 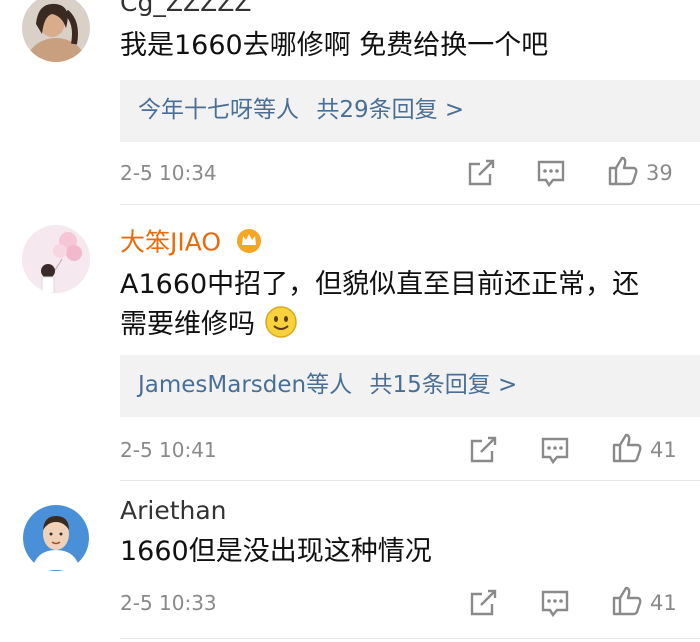 What do you see at coordinates (245, 385) in the screenshot?
I see `reply-users: JamesMarsden等人` at bounding box center [245, 385].